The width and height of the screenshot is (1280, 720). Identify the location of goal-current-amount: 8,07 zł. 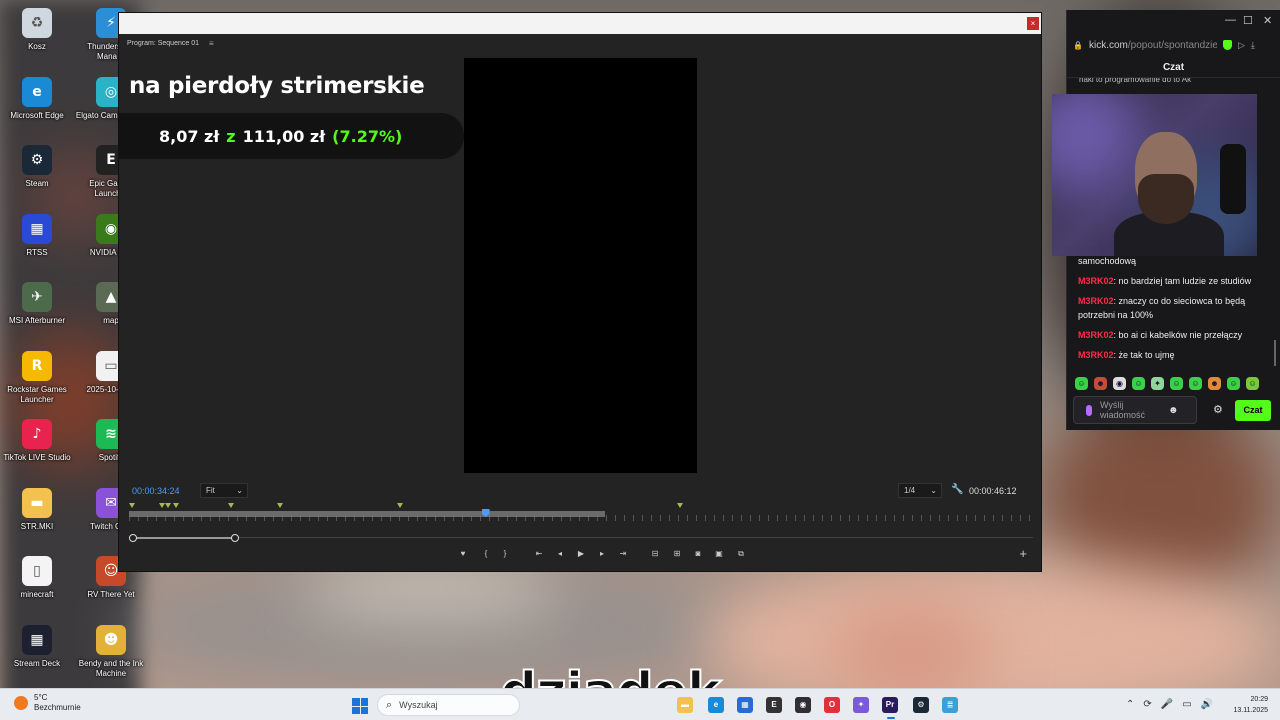
(189, 136).